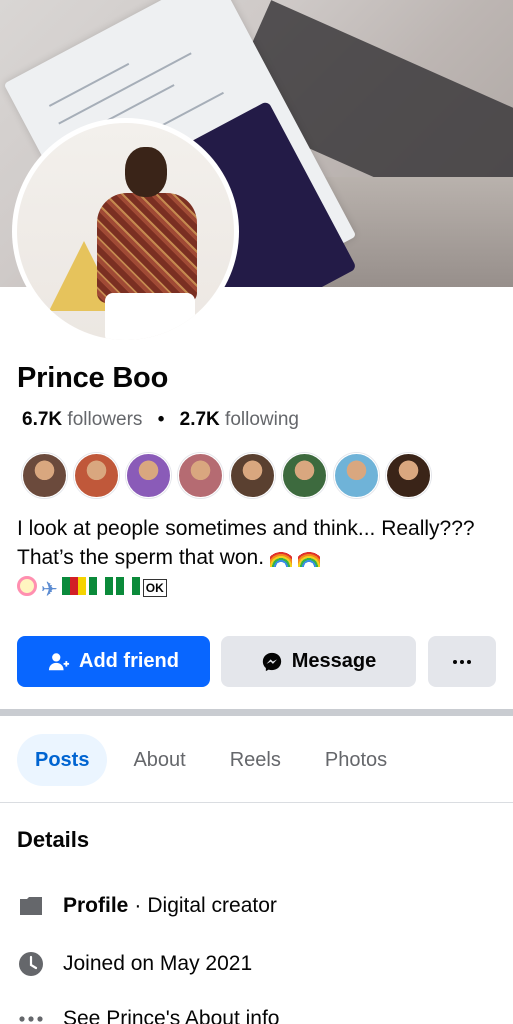  I want to click on see-about-link: See Prince's About info, so click(148, 1014).